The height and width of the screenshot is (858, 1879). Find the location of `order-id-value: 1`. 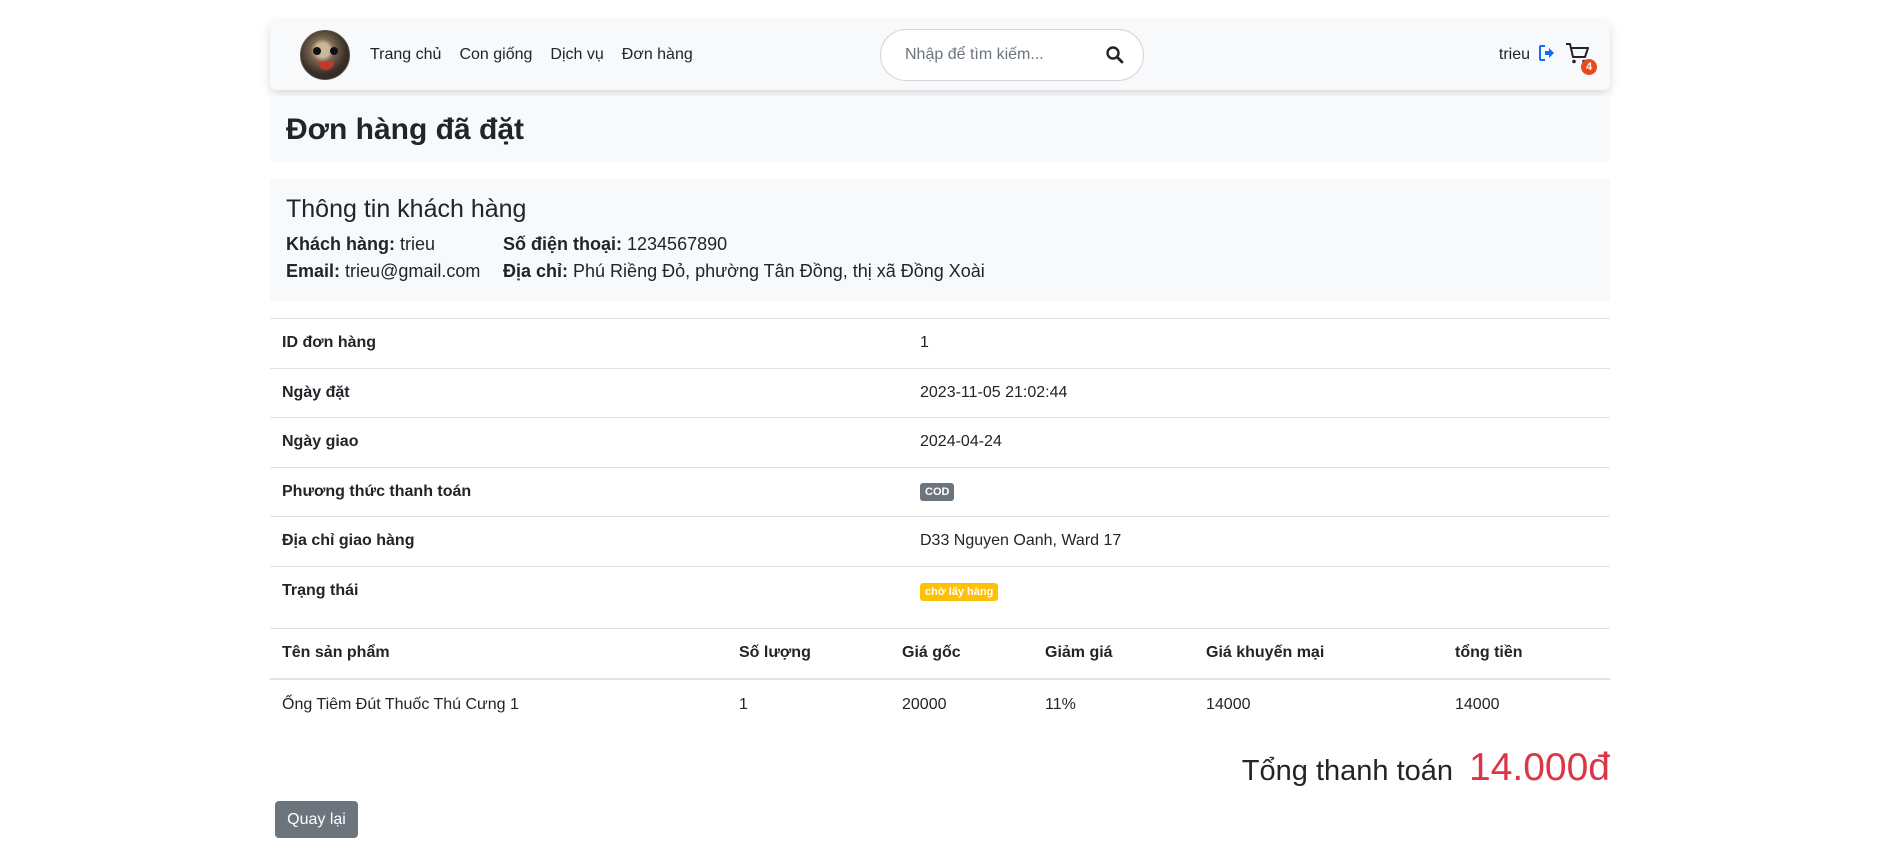

order-id-value: 1 is located at coordinates (1265, 343).